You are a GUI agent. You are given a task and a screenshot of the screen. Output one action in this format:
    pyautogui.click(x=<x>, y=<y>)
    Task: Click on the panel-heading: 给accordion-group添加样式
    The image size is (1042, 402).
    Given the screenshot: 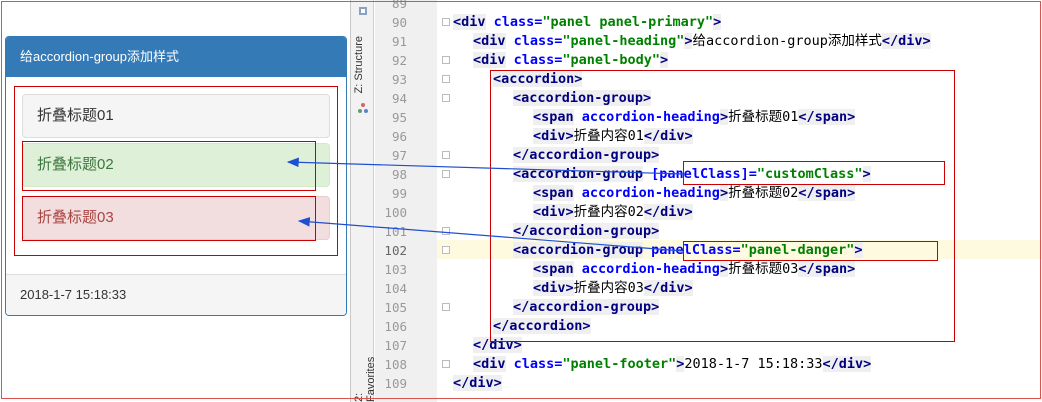 What is the action you would take?
    pyautogui.click(x=176, y=57)
    